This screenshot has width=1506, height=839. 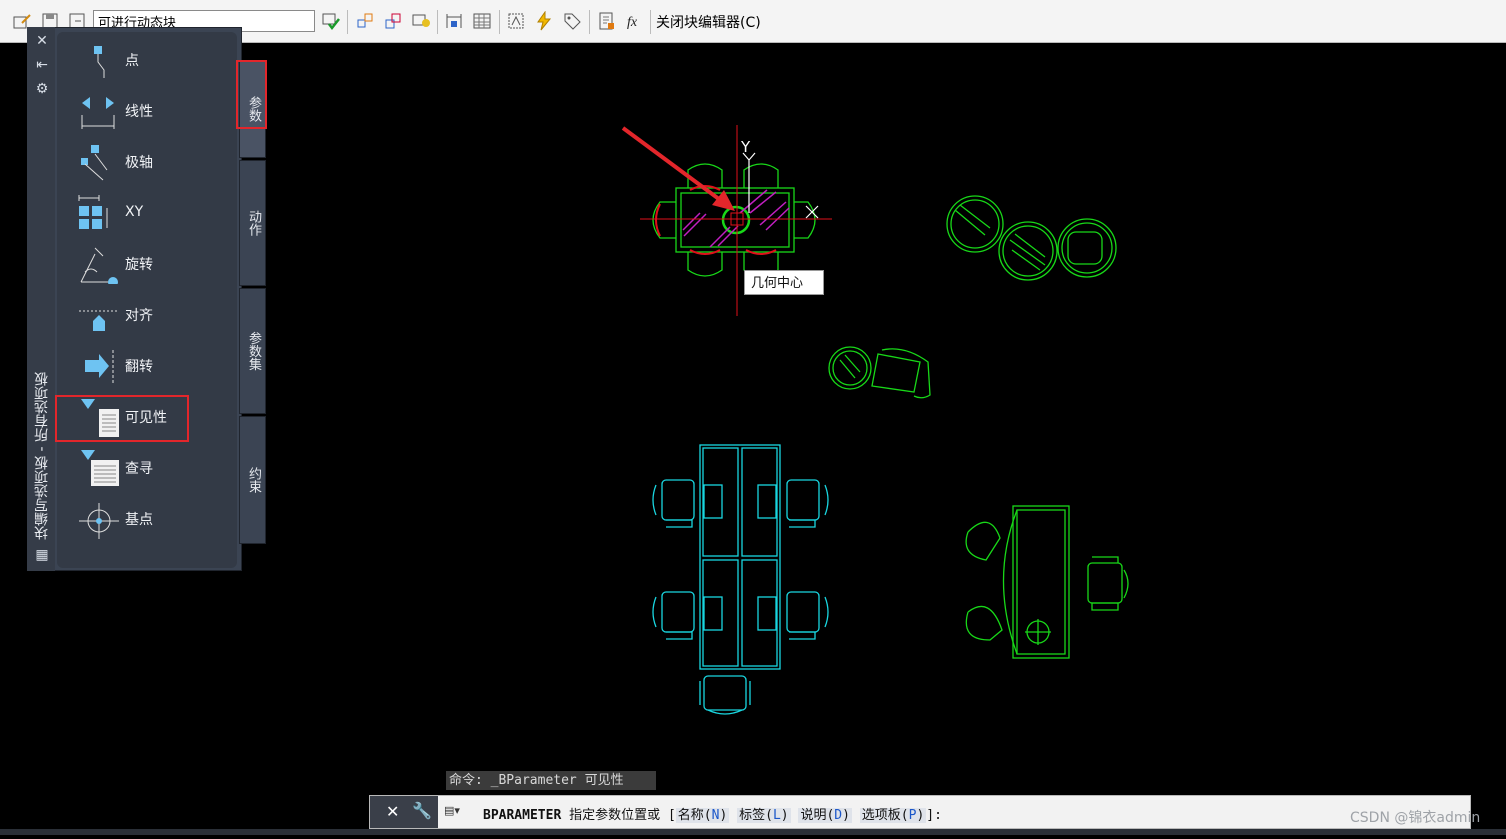 I want to click on param-rotation-label: 旋转, so click(x=139, y=265).